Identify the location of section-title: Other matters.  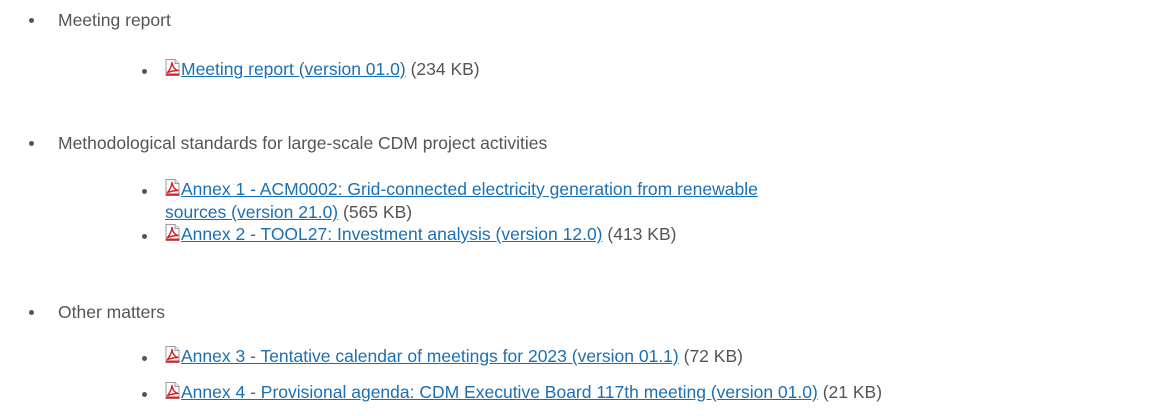
(111, 312).